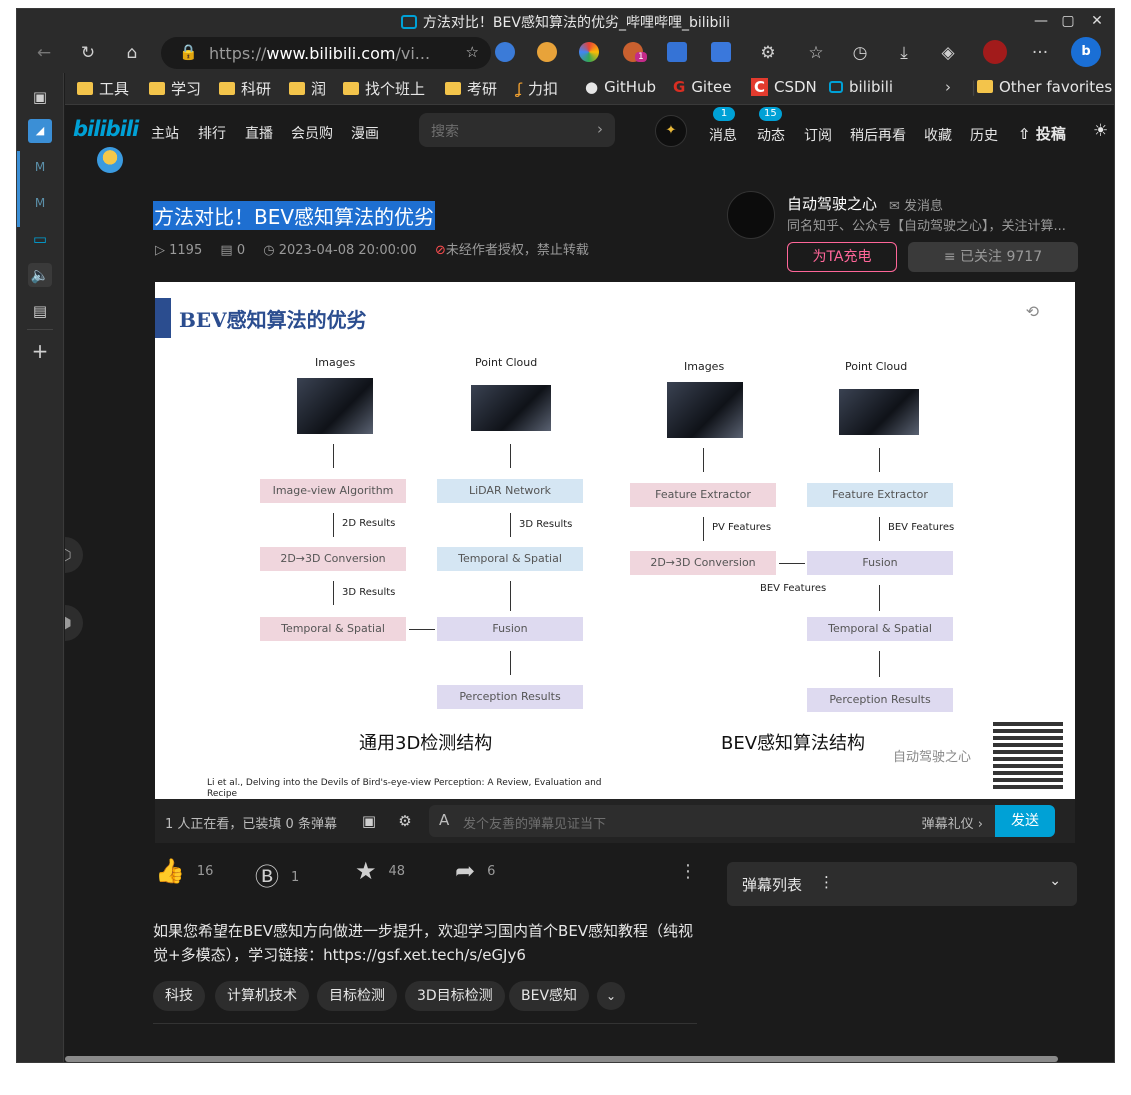 Image resolution: width=1131 pixels, height=1095 pixels. Describe the element at coordinates (405, 821) in the screenshot. I see `danmaku-settings-icon: ⚙` at that location.